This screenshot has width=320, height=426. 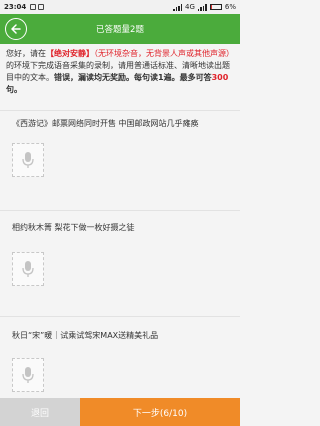 I want to click on status-right: 4G 6%, so click(x=204, y=7).